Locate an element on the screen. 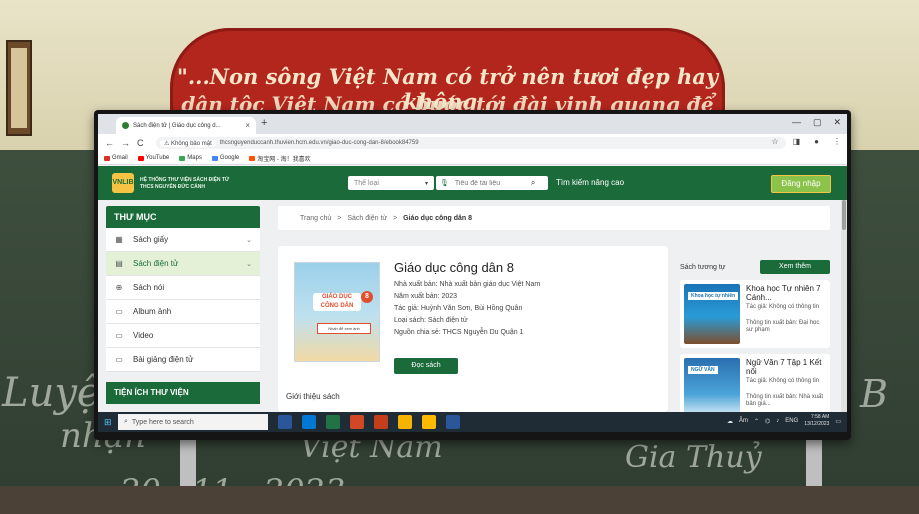  tray-overflow-icon: ⌃ is located at coordinates (756, 421).